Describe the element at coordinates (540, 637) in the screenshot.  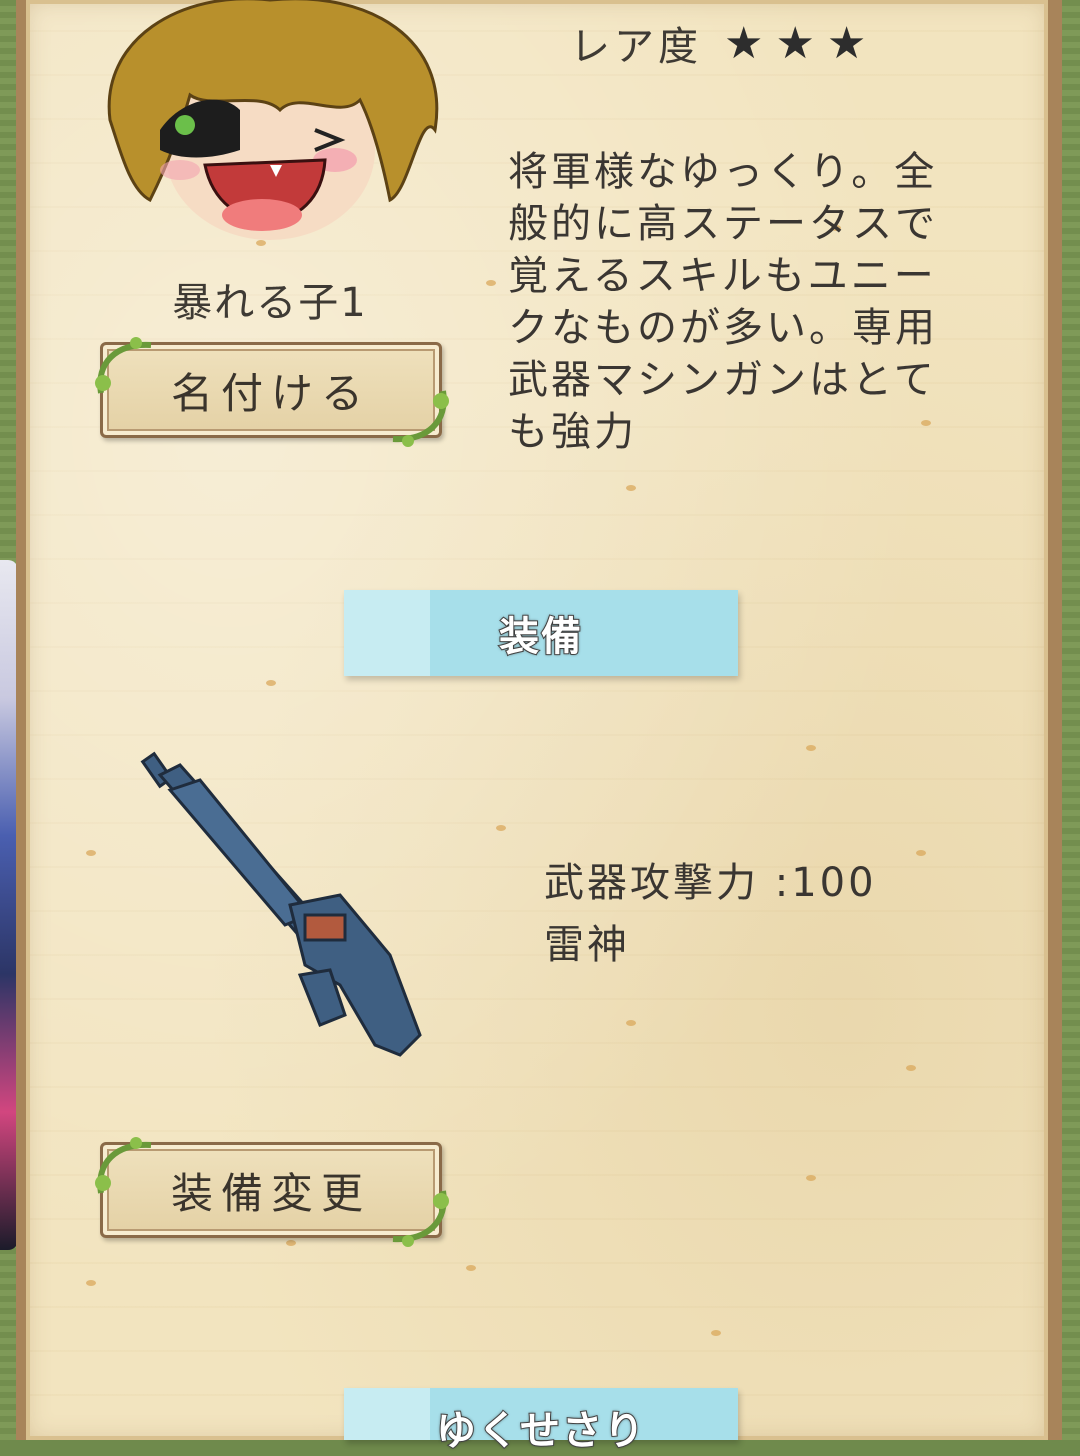
I see `equipment-header-label: 装備` at that location.